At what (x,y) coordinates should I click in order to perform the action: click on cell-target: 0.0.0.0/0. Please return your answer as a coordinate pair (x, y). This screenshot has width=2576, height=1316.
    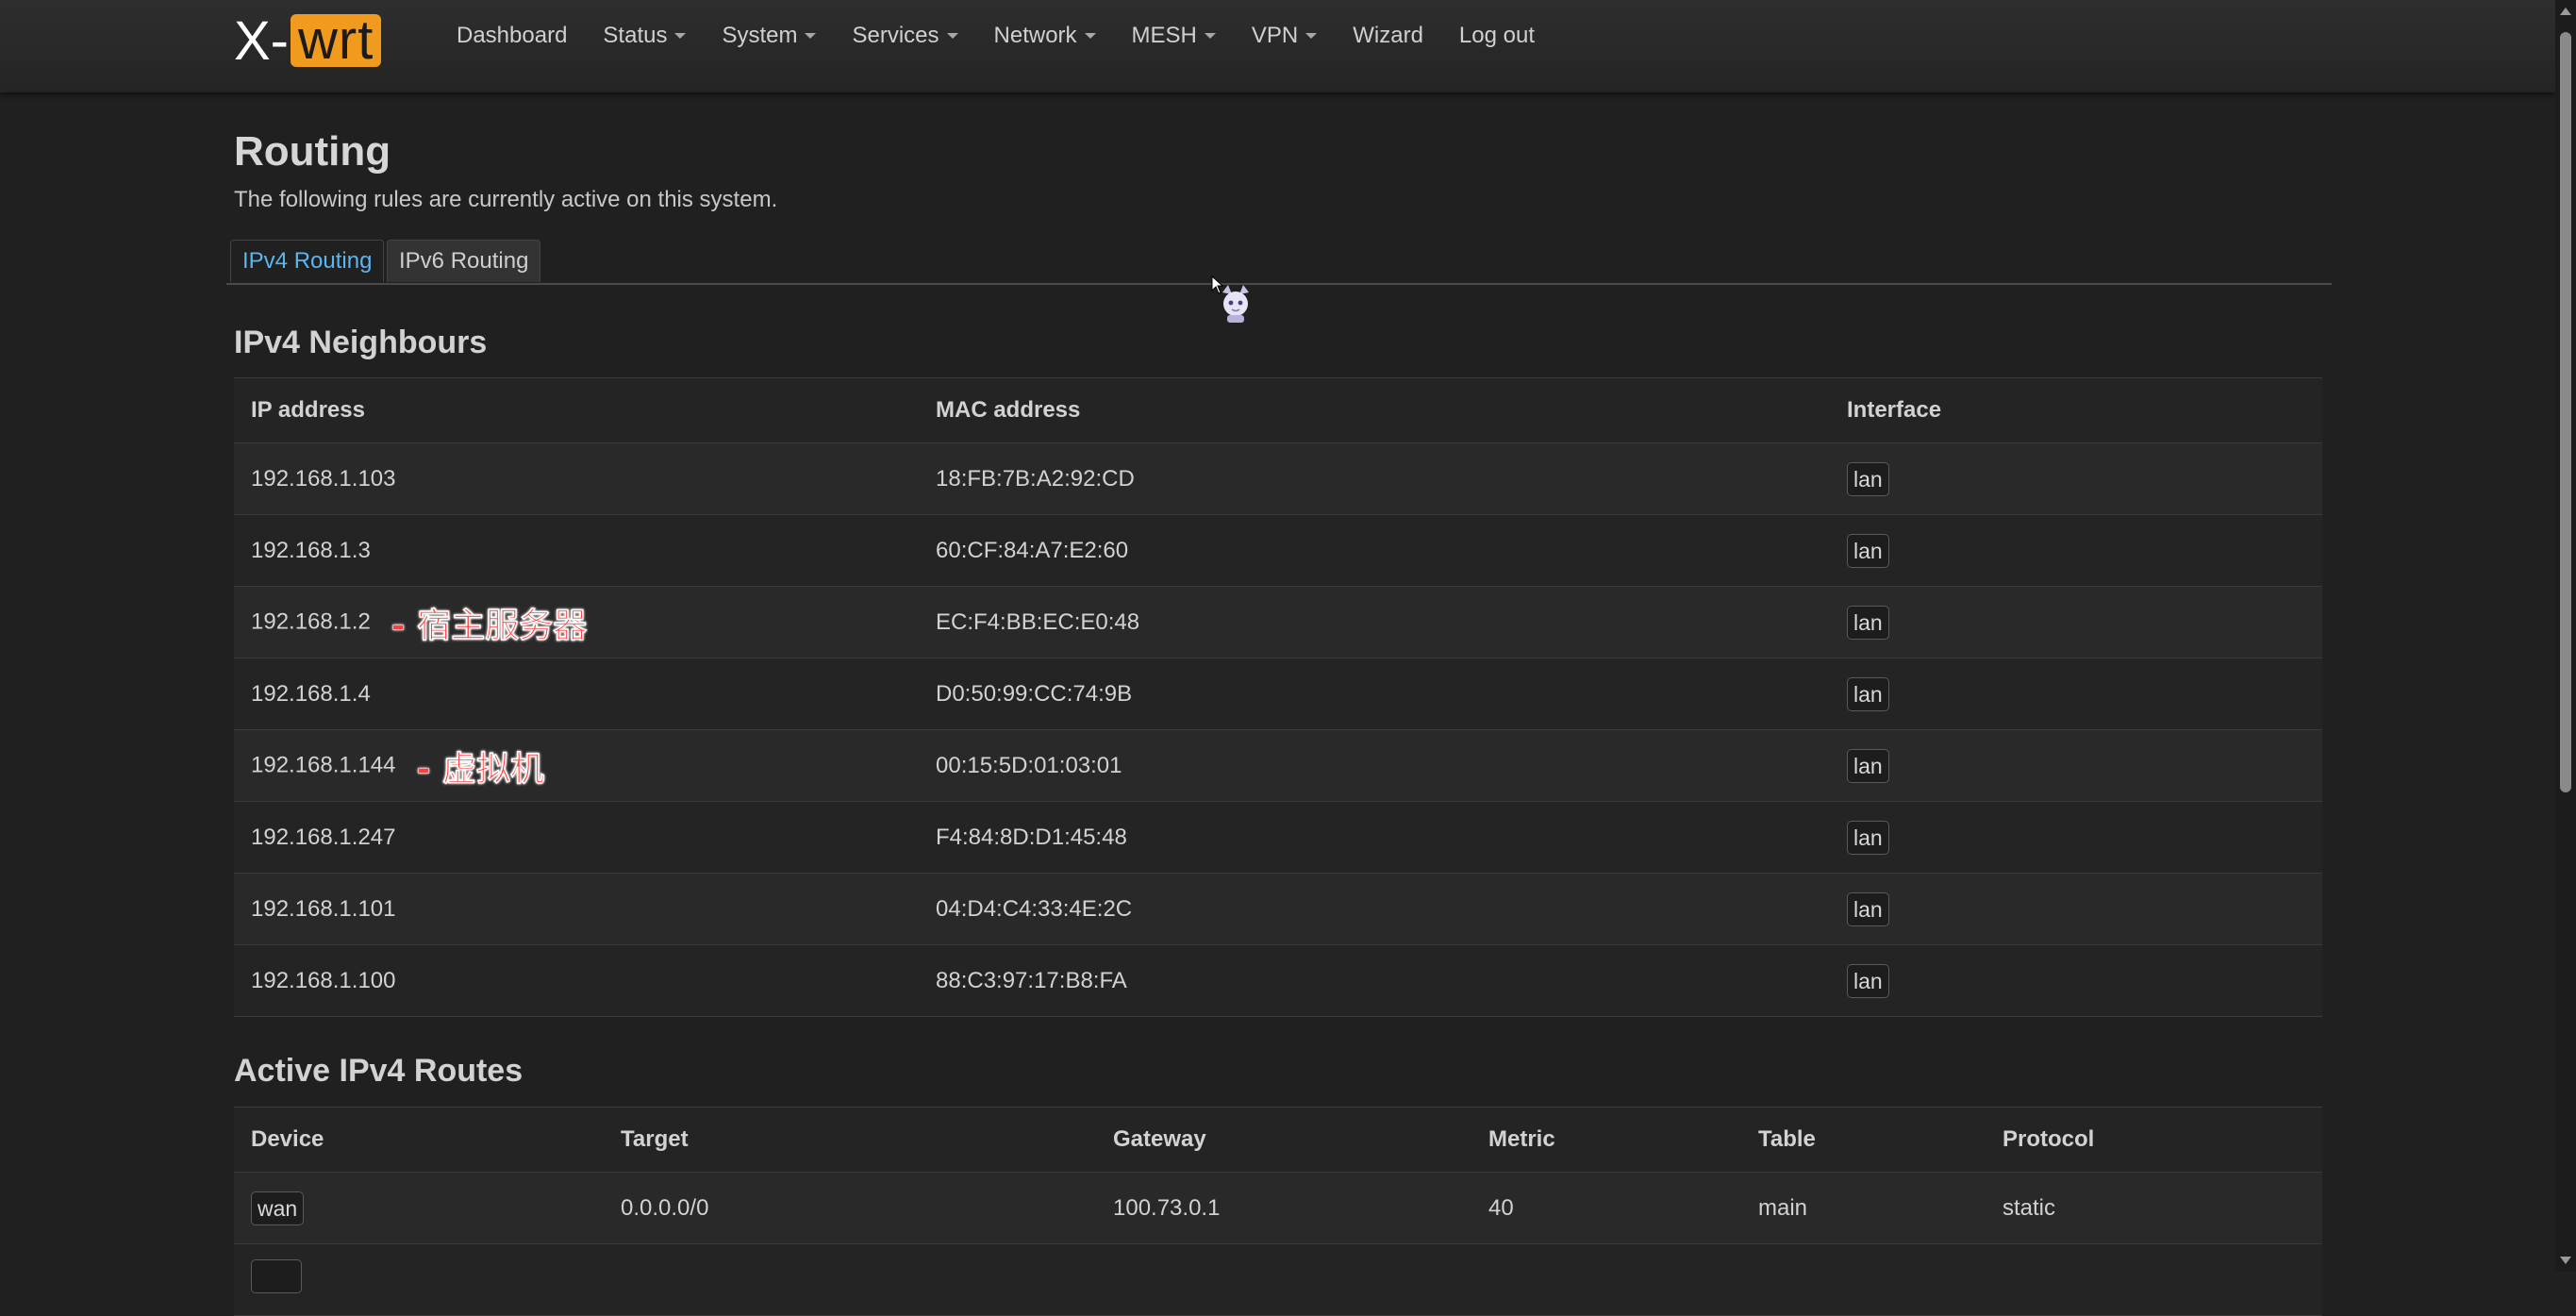
    Looking at the image, I should click on (850, 1208).